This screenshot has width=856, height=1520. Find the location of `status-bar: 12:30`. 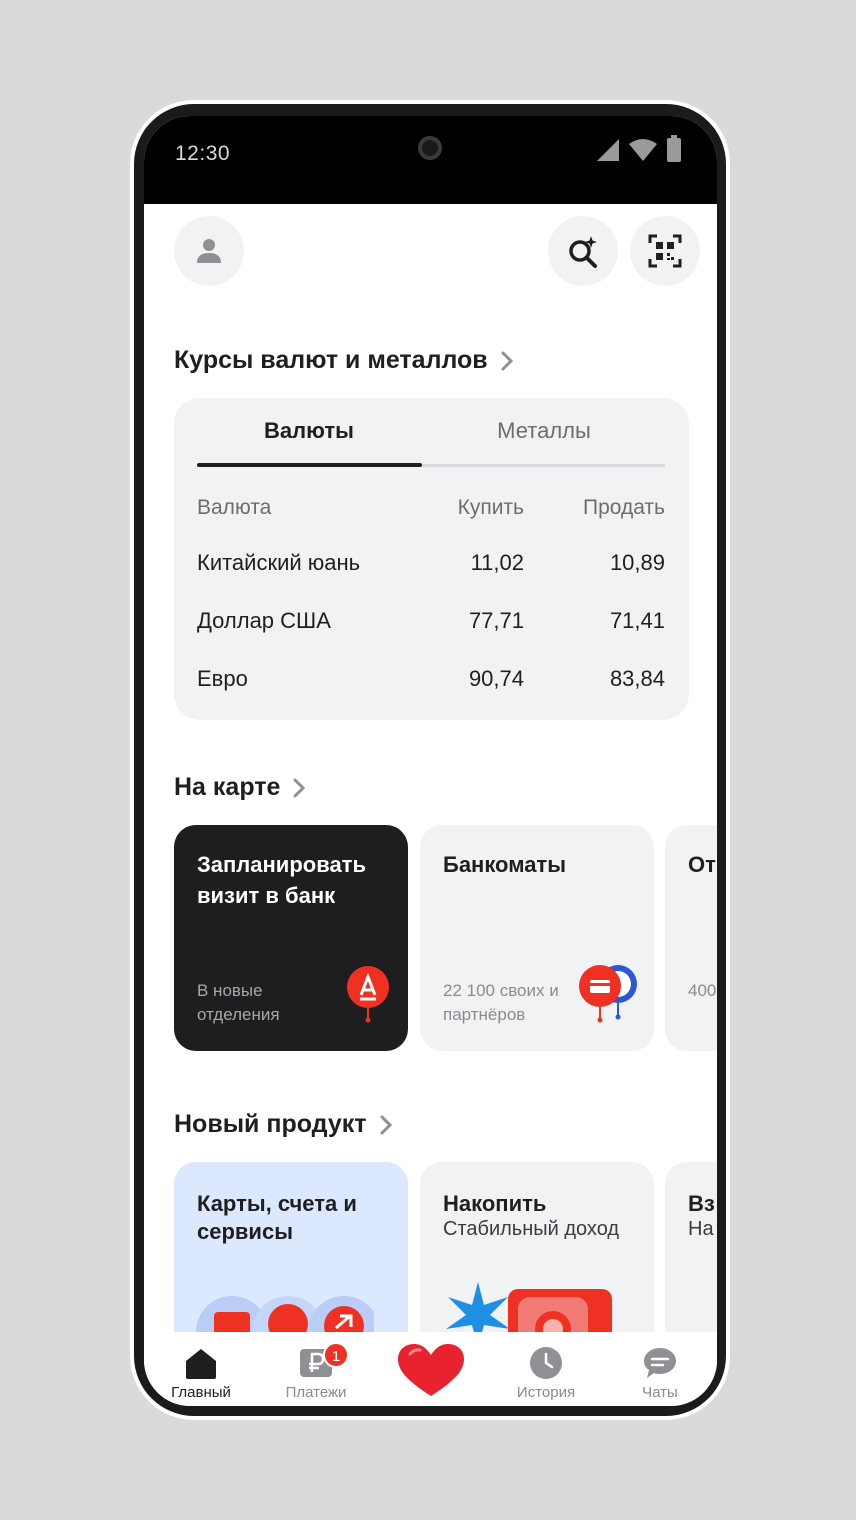

status-bar: 12:30 is located at coordinates (430, 160).